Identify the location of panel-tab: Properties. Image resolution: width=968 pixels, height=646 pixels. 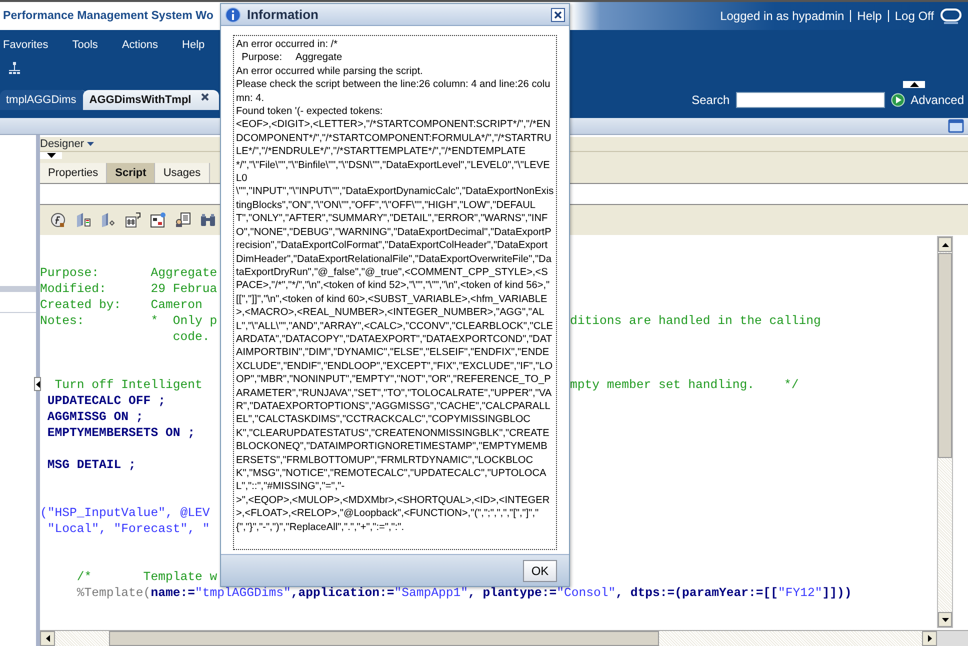
(74, 173).